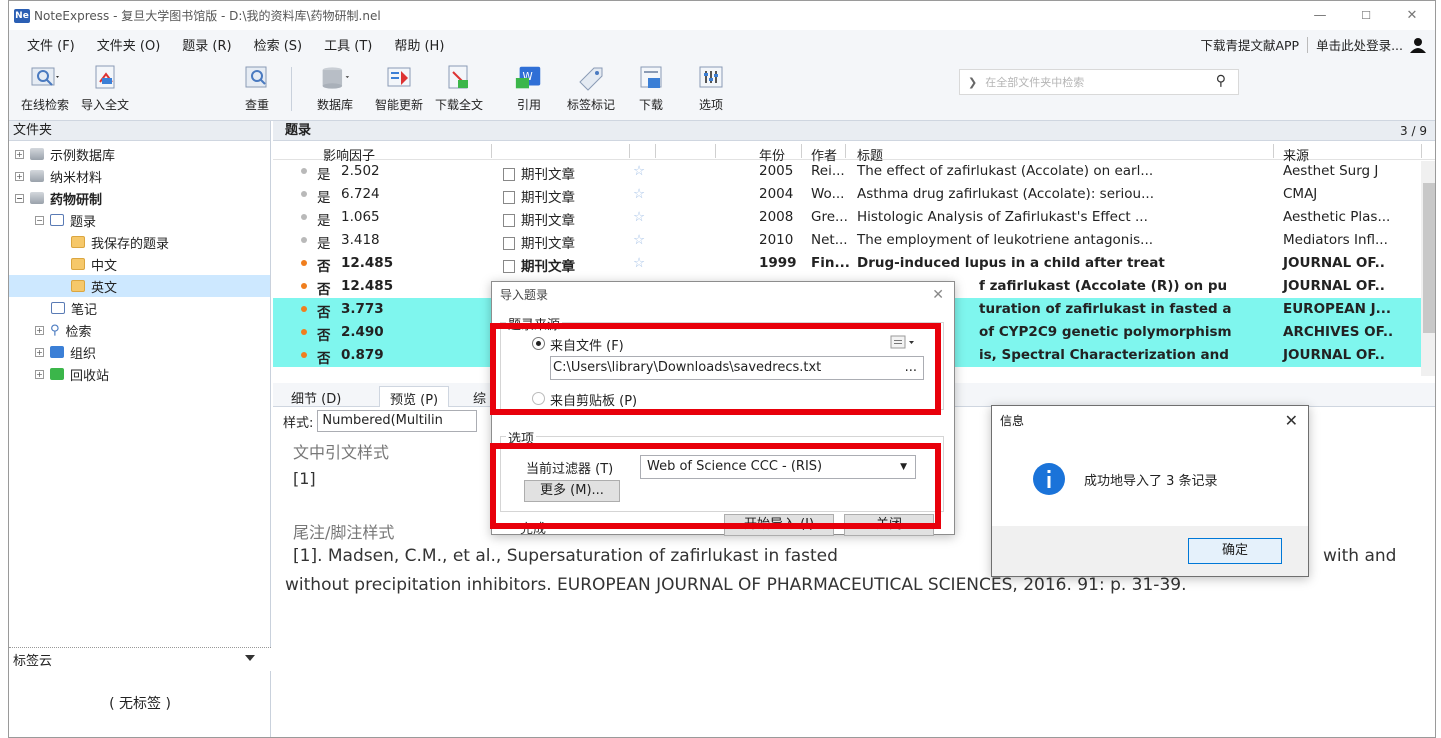 The image size is (1441, 738). What do you see at coordinates (1150, 481) in the screenshot?
I see `info-dialog-body: 成功地导入了 3 条记录` at bounding box center [1150, 481].